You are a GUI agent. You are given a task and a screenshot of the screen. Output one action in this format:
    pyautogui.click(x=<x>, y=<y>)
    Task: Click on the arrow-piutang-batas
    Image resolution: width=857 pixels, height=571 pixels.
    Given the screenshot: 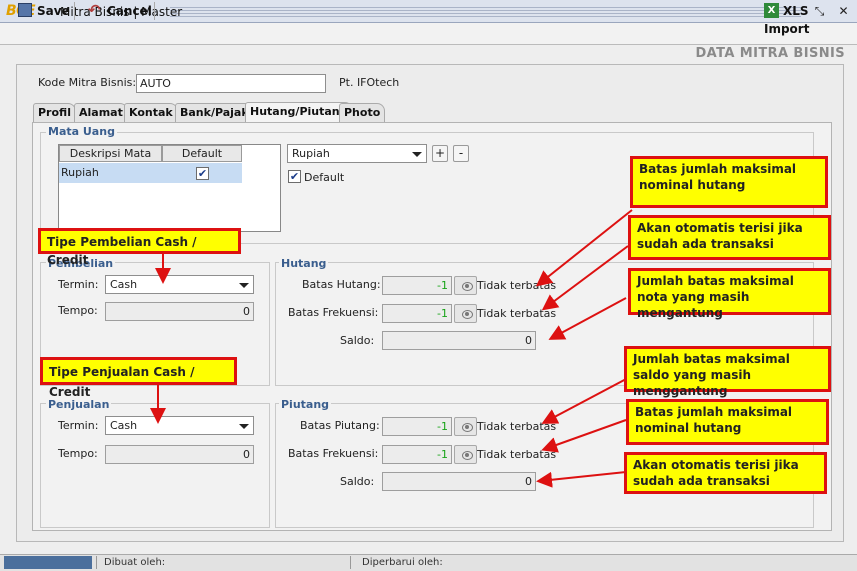 What is the action you would take?
    pyautogui.click(x=585, y=400)
    